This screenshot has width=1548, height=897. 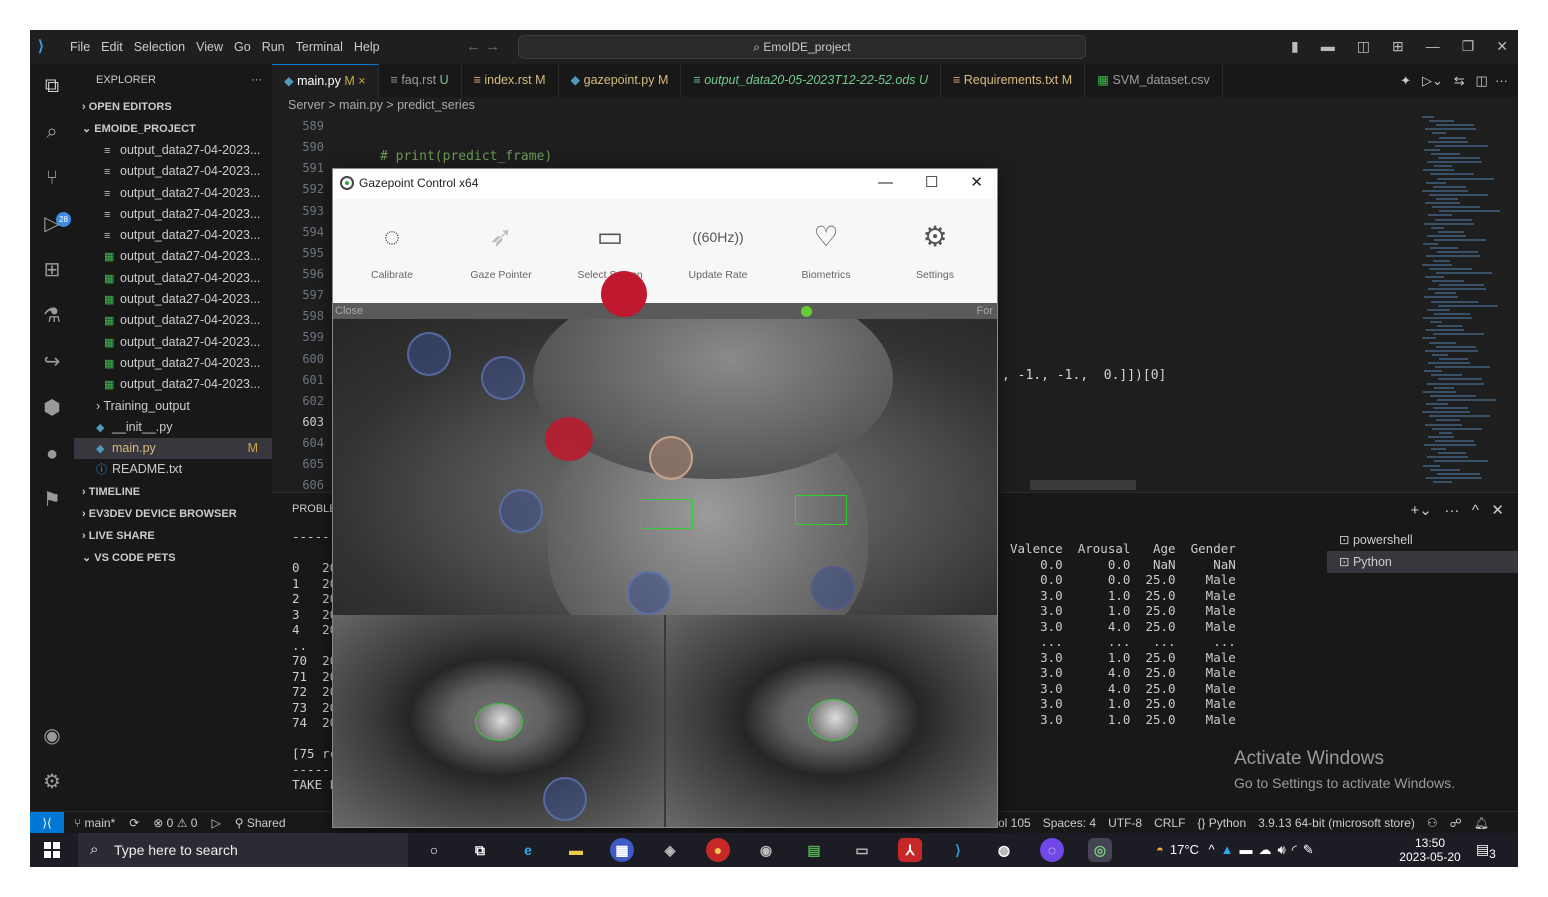 What do you see at coordinates (1497, 510) in the screenshot?
I see `close-panel-icon: ✕` at bounding box center [1497, 510].